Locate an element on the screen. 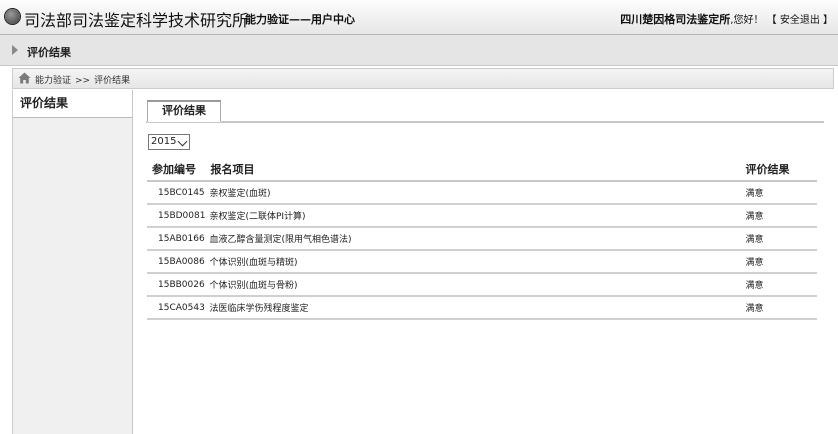  column-header-result: 评价结果 is located at coordinates (778, 170).